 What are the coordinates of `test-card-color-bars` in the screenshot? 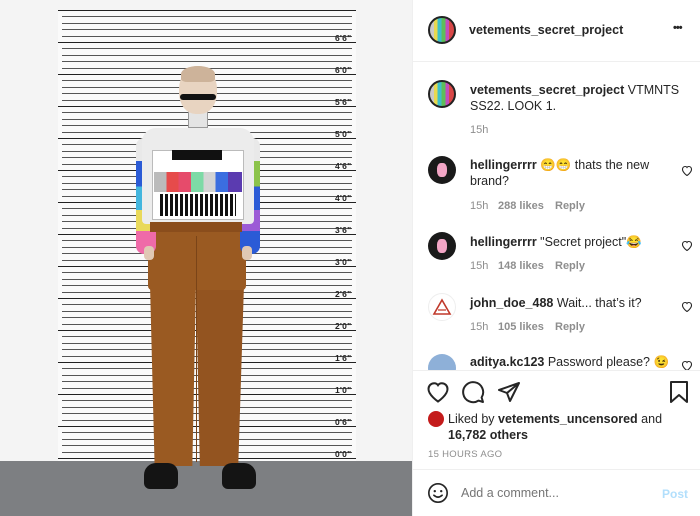 It's located at (198, 182).